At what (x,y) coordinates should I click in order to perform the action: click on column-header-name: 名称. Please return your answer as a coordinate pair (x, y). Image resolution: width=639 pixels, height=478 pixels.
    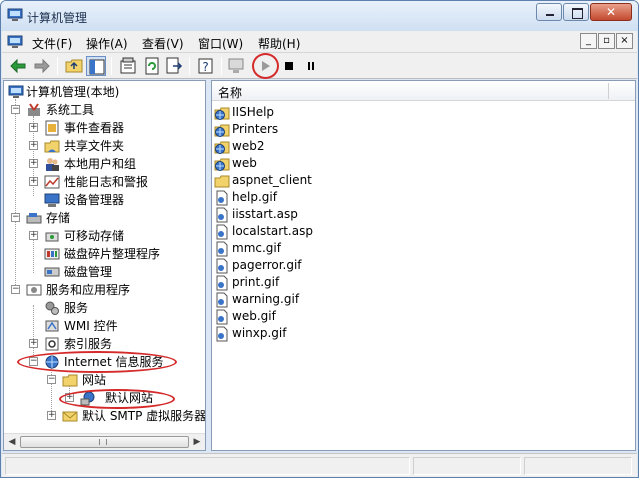
    Looking at the image, I should click on (423, 91).